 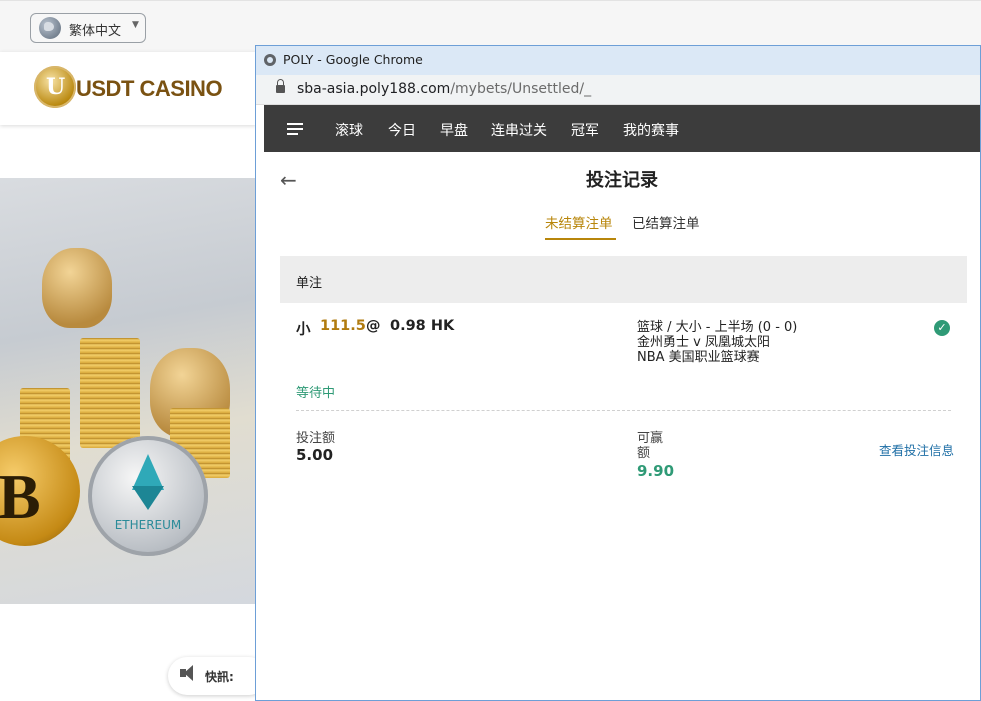 I want to click on page-title: 投注记录, so click(x=622, y=180).